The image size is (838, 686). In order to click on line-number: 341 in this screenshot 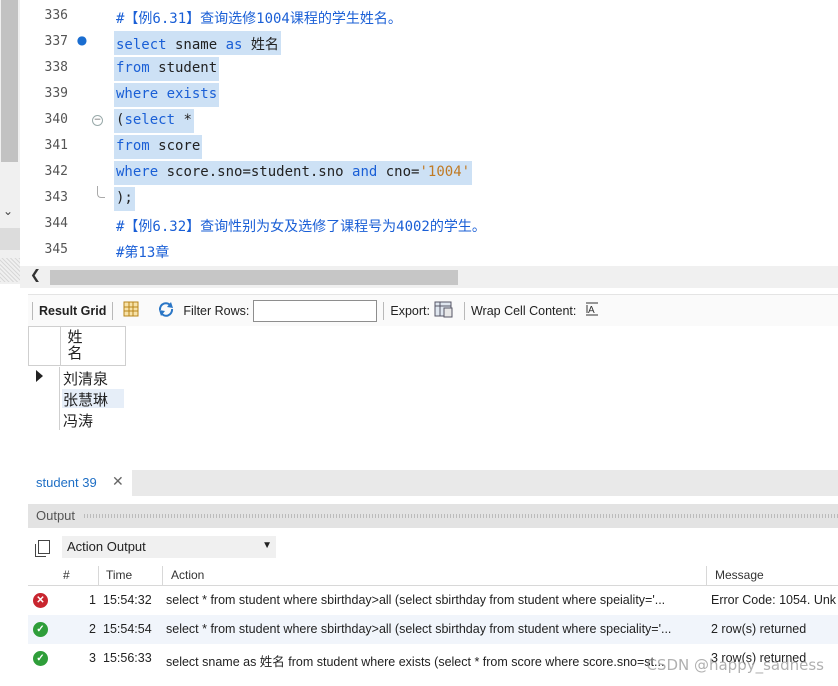, I will do `click(56, 145)`.